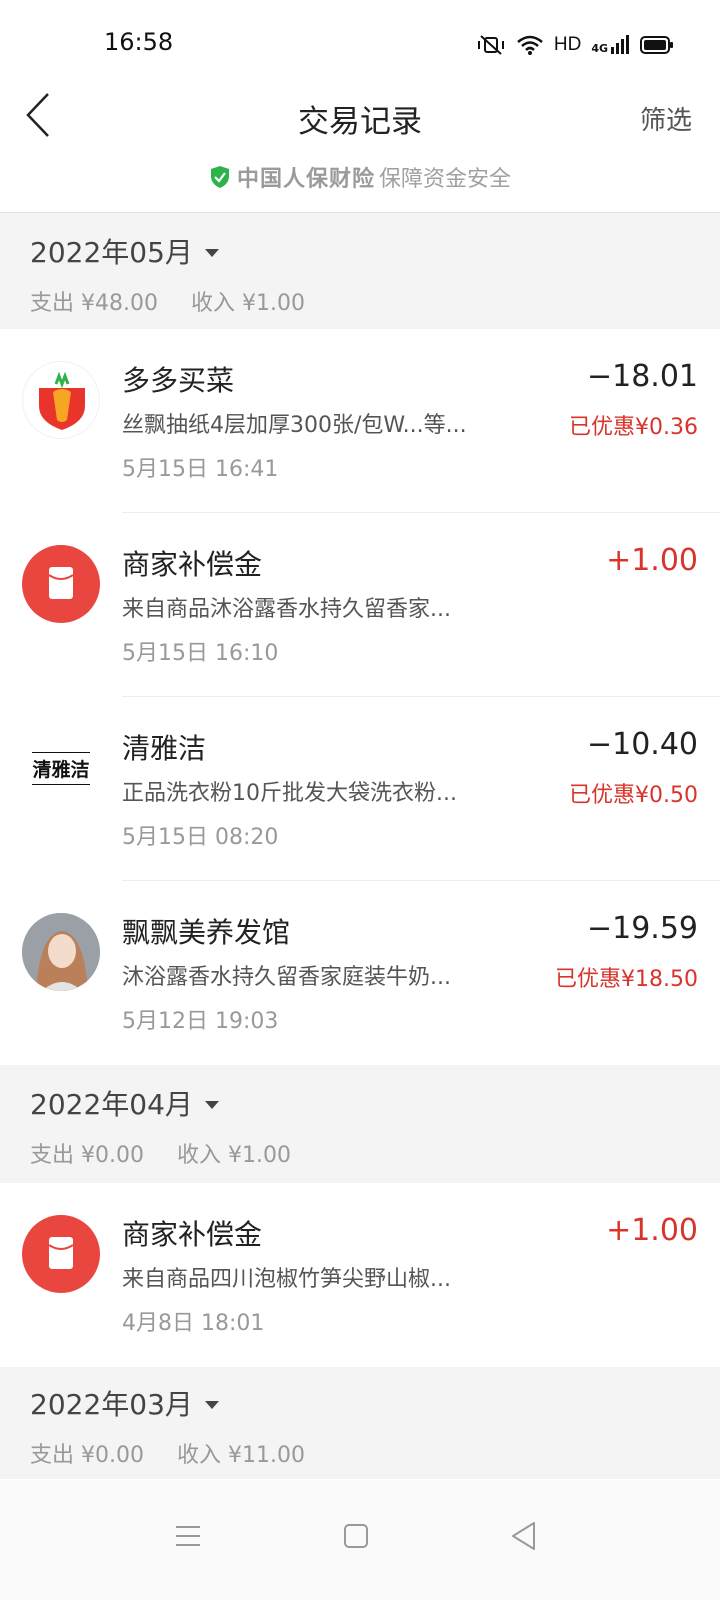 This screenshot has width=720, height=1600. I want to click on transaction-amount: −18.01, so click(642, 376).